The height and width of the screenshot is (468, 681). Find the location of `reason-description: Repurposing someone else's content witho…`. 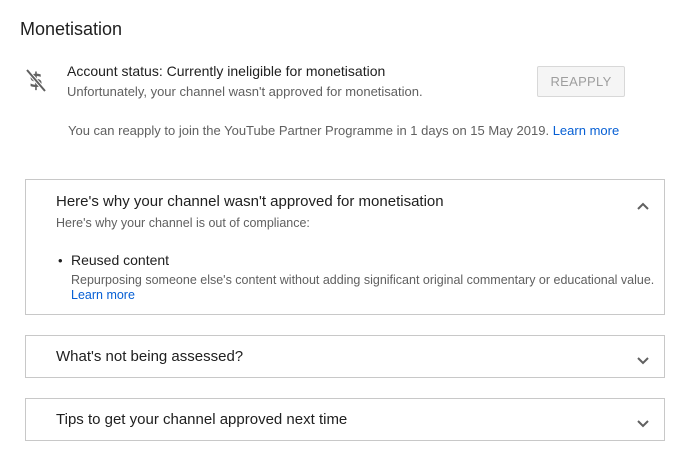

reason-description: Repurposing someone else's content witho… is located at coordinates (363, 288).